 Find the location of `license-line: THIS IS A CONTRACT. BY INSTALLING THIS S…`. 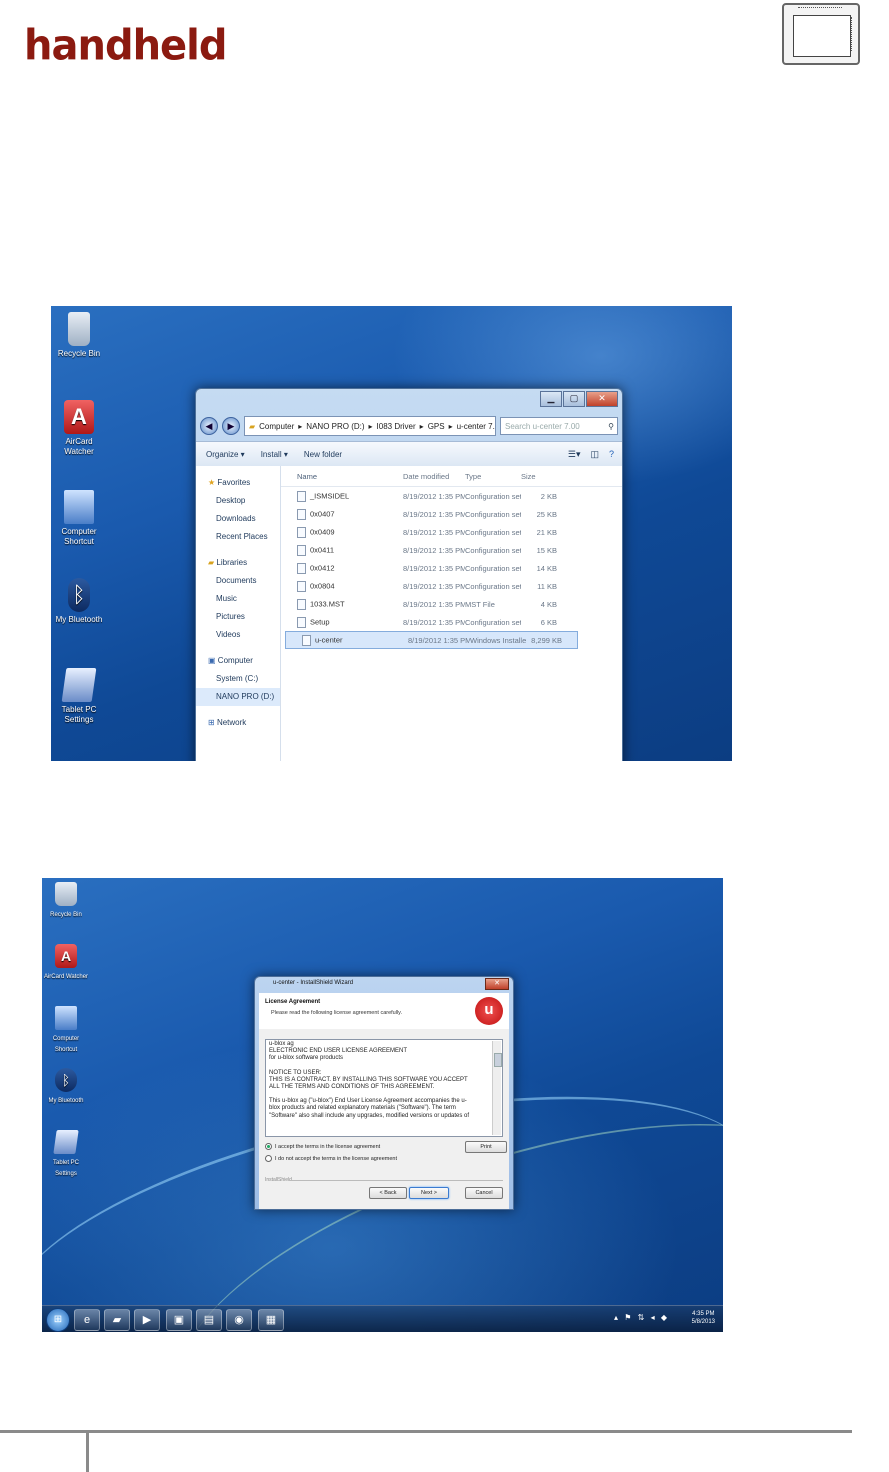

license-line: THIS IS A CONTRACT. BY INSTALLING THIS S… is located at coordinates (368, 1079).